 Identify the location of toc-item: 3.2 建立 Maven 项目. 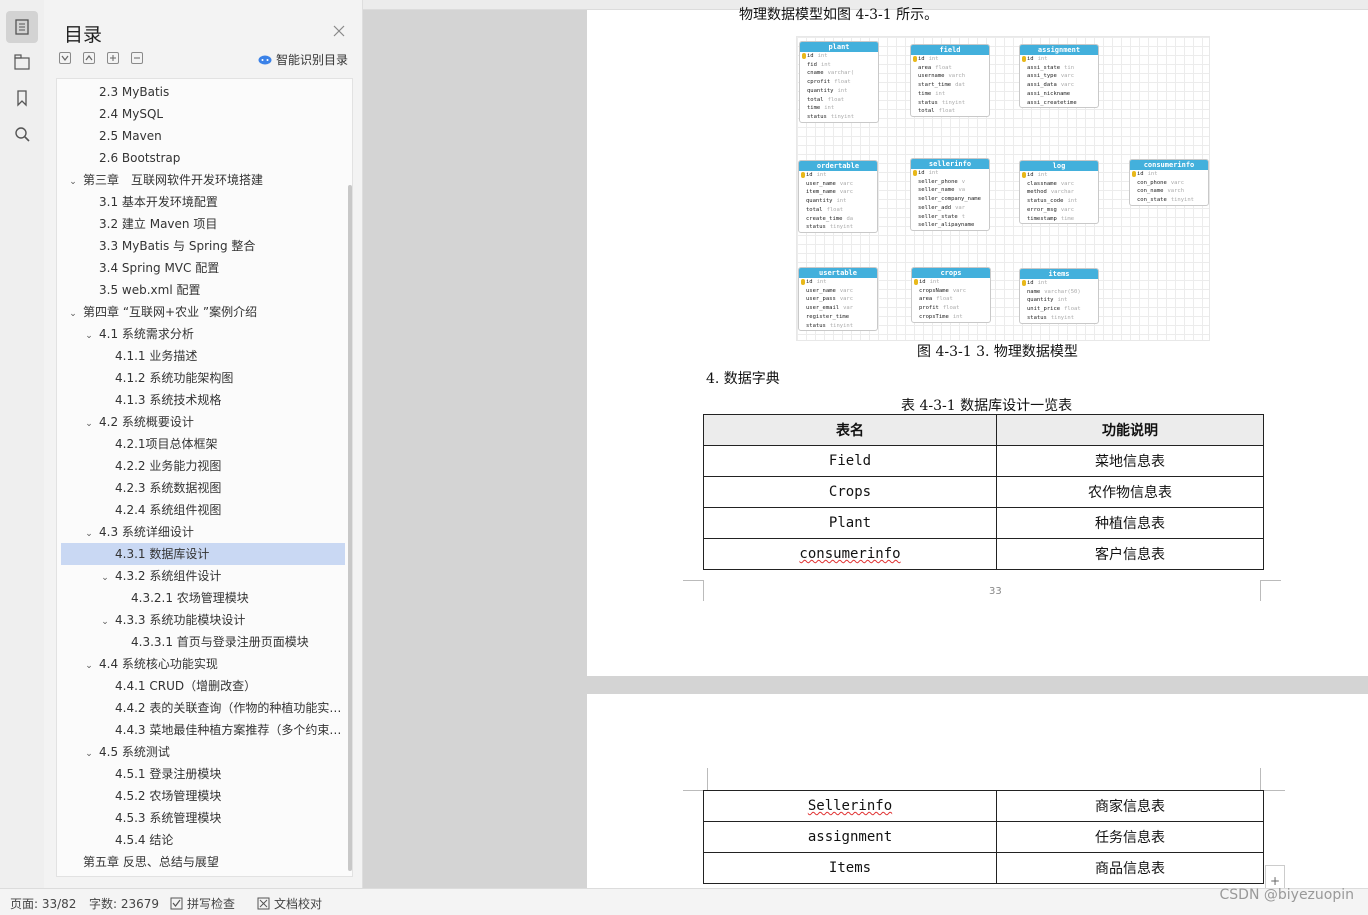
(203, 224).